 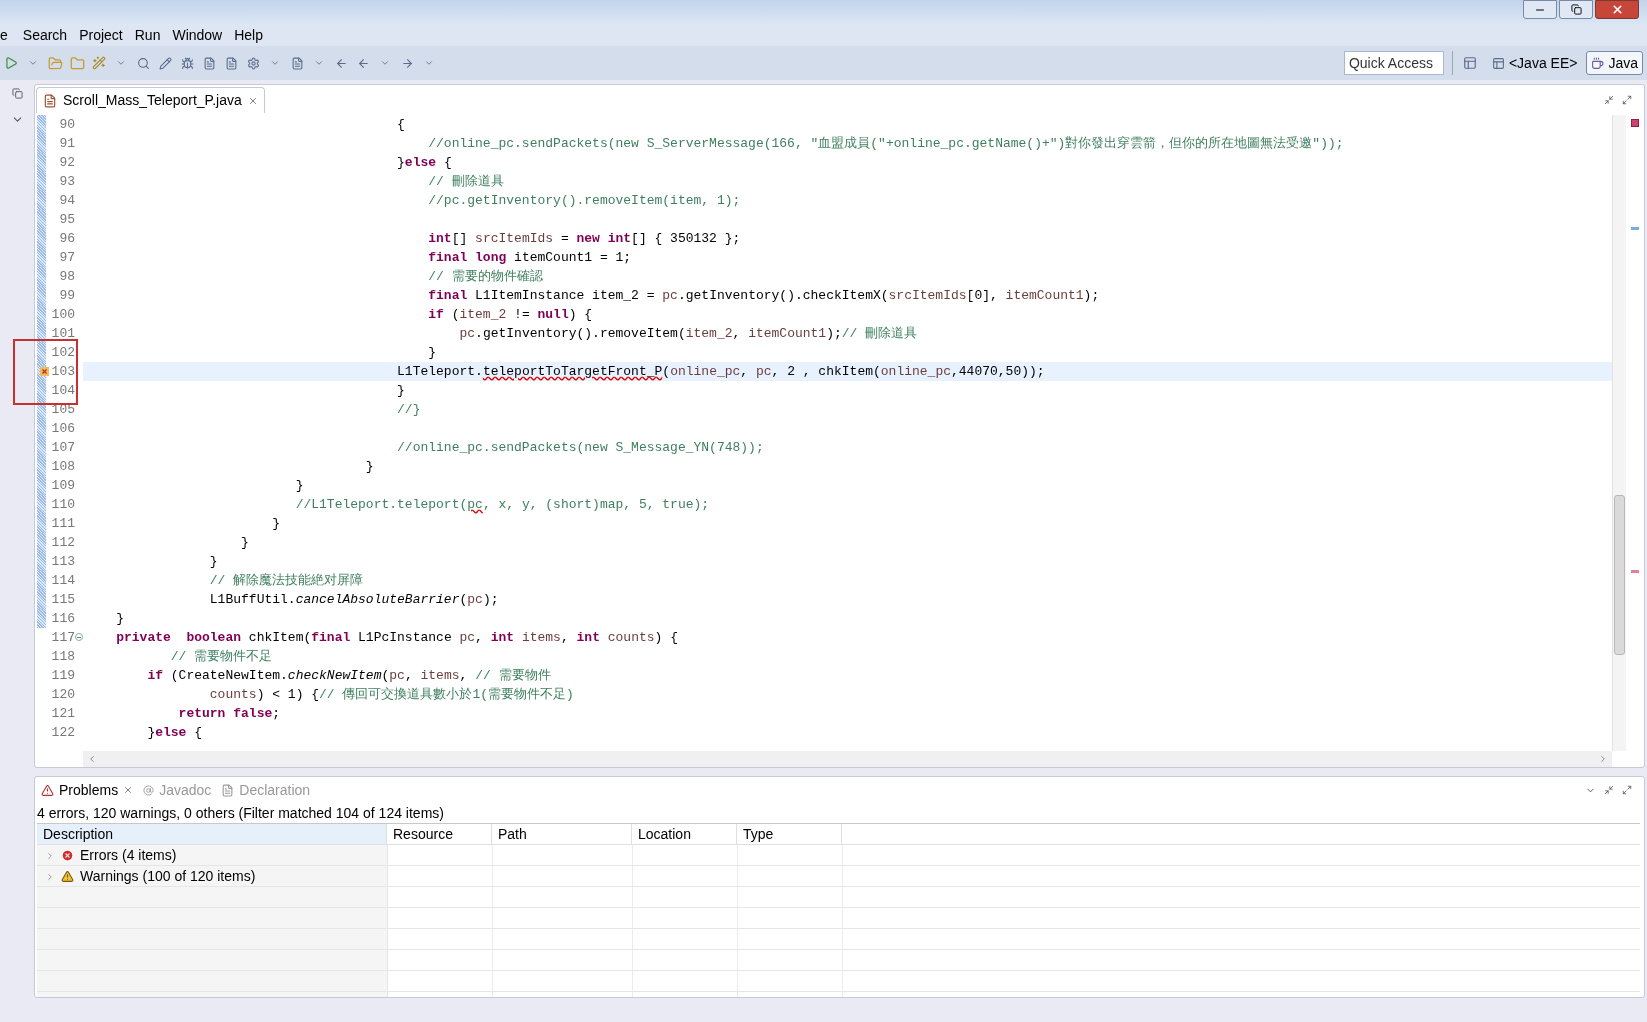 What do you see at coordinates (63, 352) in the screenshot?
I see `line-number: 102` at bounding box center [63, 352].